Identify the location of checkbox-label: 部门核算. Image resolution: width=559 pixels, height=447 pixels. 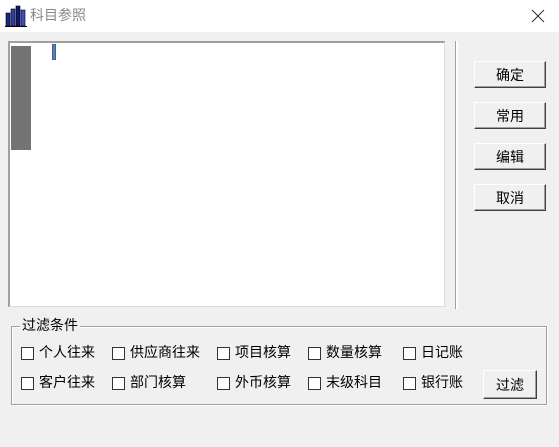
(158, 383).